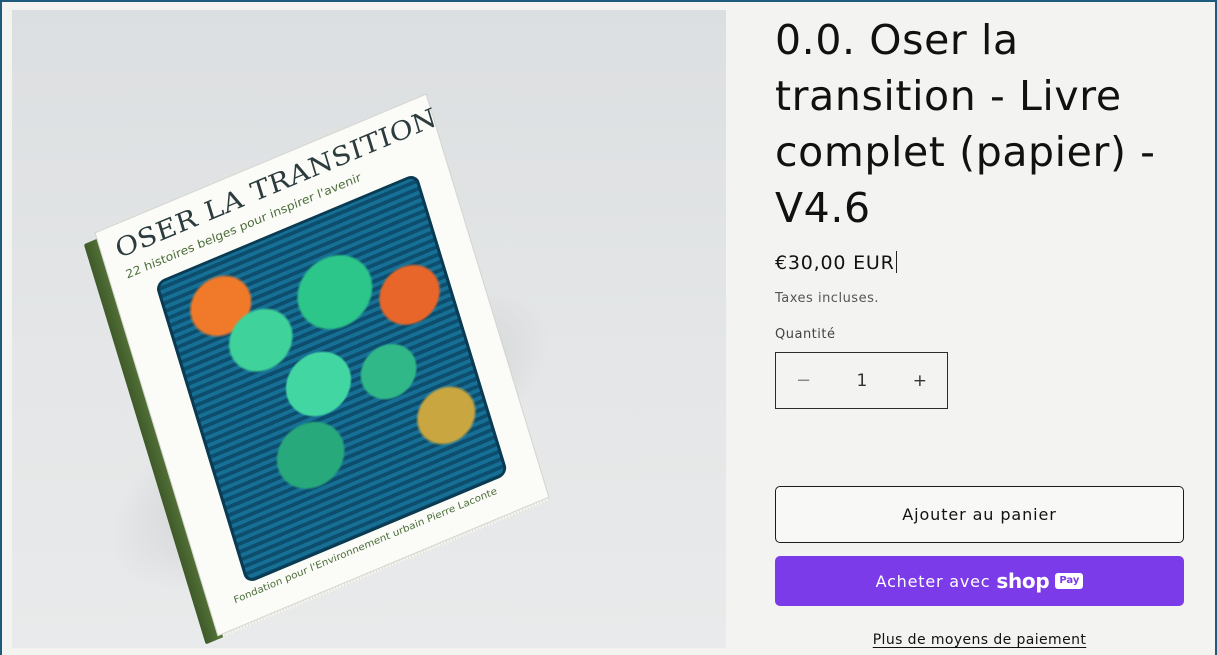 The width and height of the screenshot is (1217, 655). I want to click on pay-badge: Pay, so click(1069, 581).